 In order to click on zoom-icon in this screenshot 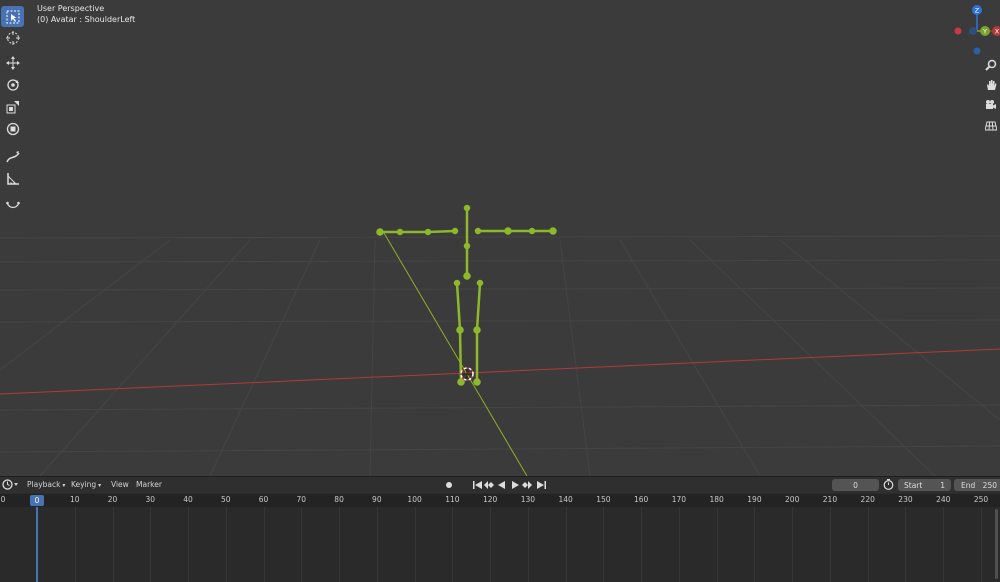, I will do `click(991, 65)`.